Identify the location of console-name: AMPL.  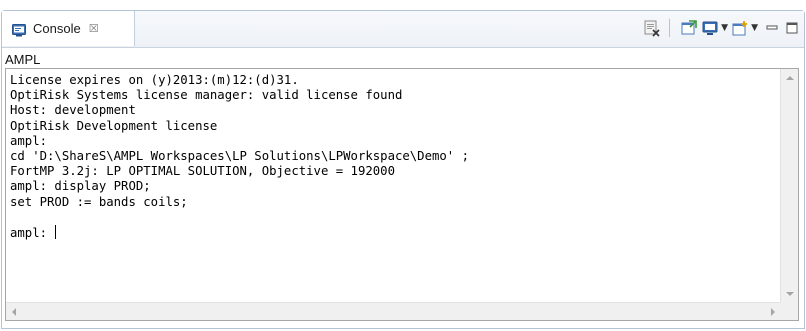
(23, 59).